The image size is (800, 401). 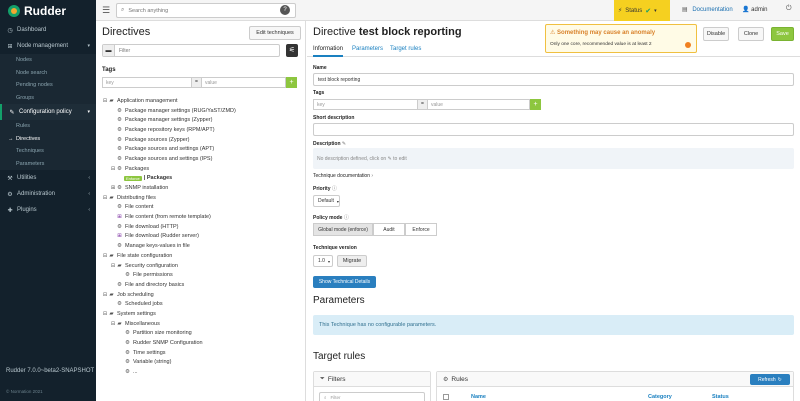 I want to click on search-input, so click(x=203, y=10).